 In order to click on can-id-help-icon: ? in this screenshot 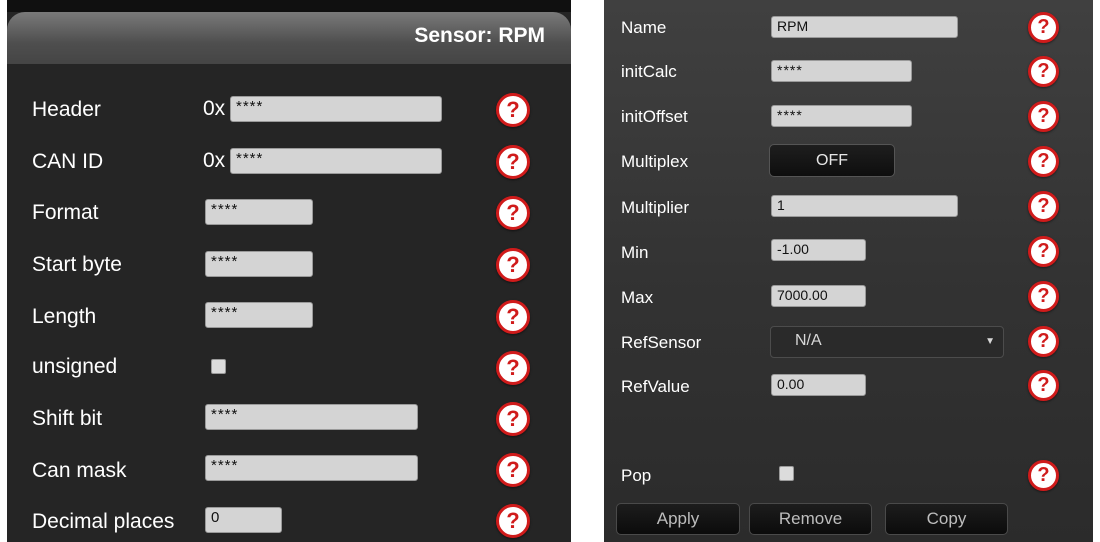, I will do `click(513, 162)`.